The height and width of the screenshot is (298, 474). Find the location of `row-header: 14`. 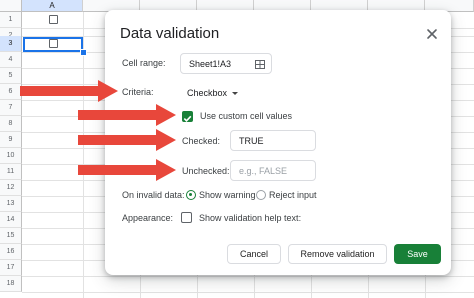

row-header: 14 is located at coordinates (11, 220).